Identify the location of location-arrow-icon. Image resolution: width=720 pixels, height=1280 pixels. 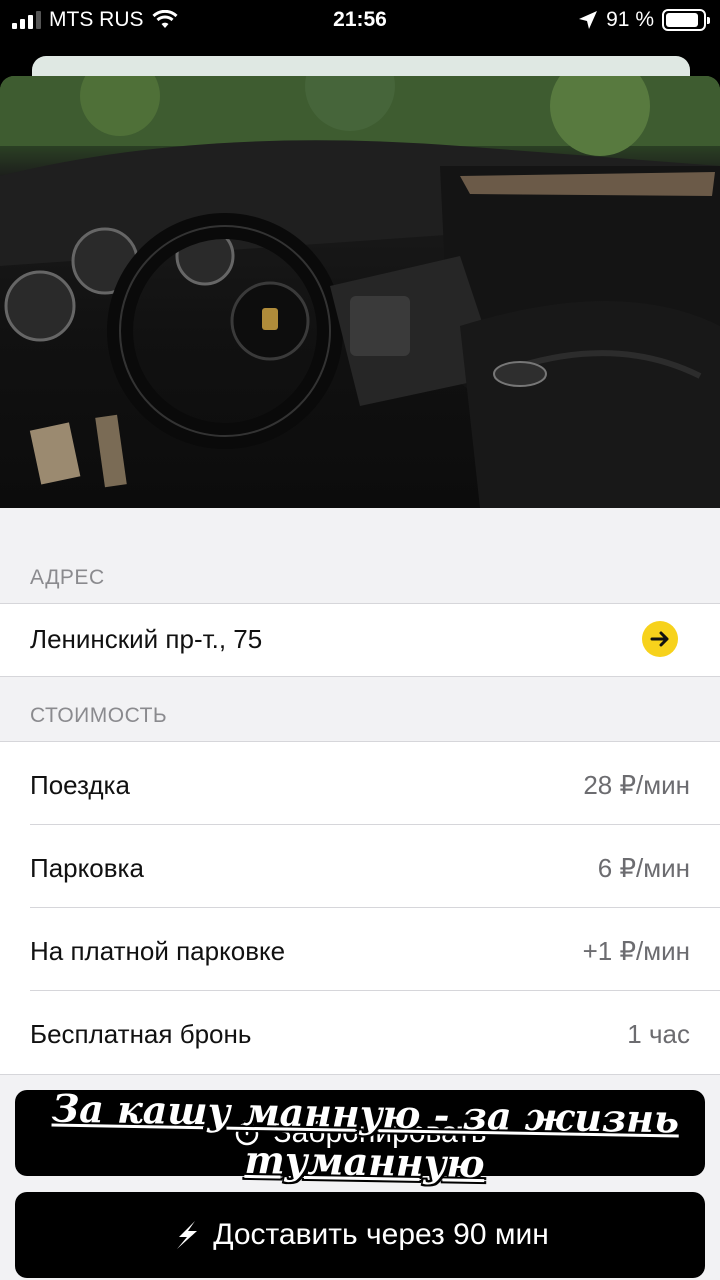
(588, 20).